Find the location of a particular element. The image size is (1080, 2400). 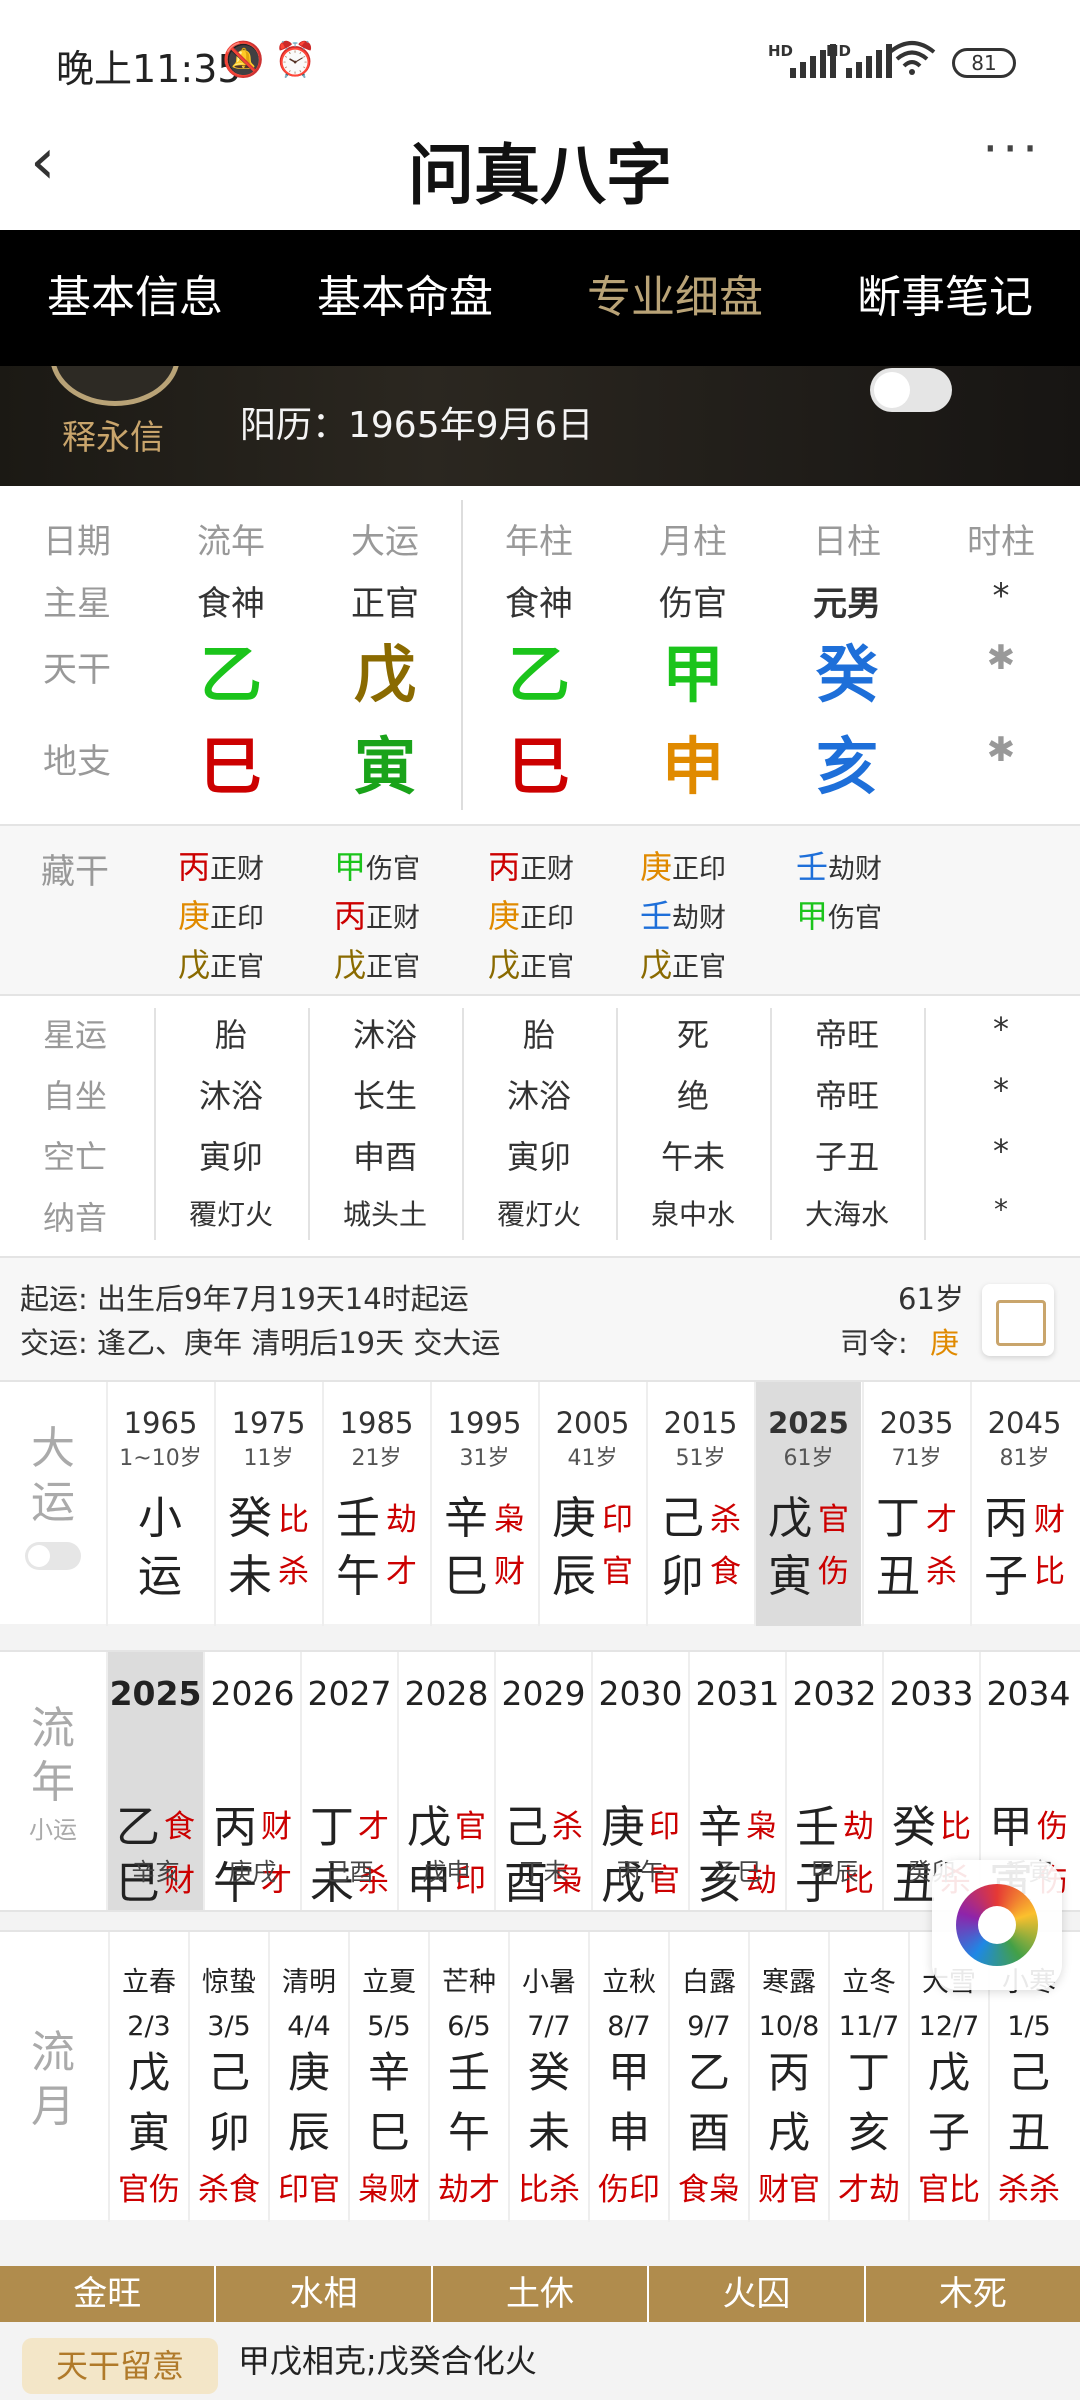

hidden-stem: 庚 is located at coordinates (194, 916).